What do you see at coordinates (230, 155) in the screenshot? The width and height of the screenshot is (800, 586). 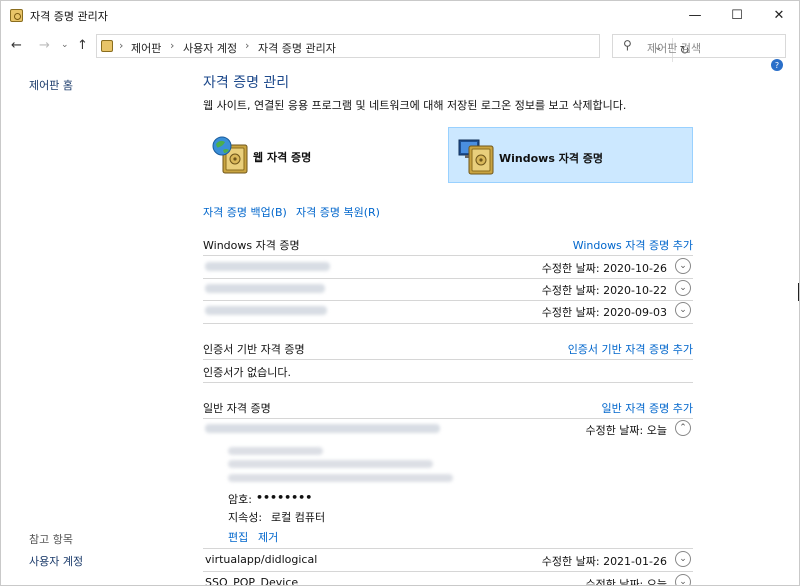 I see `web-credentials-vault-icon` at bounding box center [230, 155].